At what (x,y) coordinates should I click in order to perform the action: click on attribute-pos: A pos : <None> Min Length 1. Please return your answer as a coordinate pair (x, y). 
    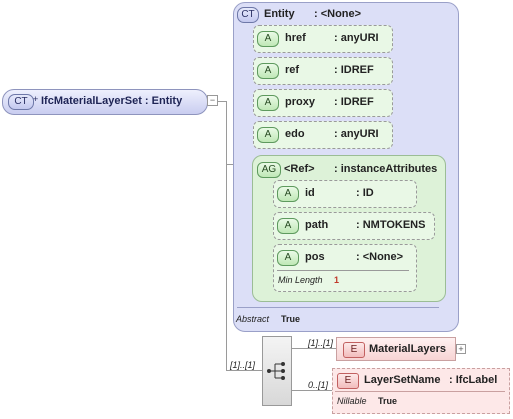
    Looking at the image, I should click on (345, 268).